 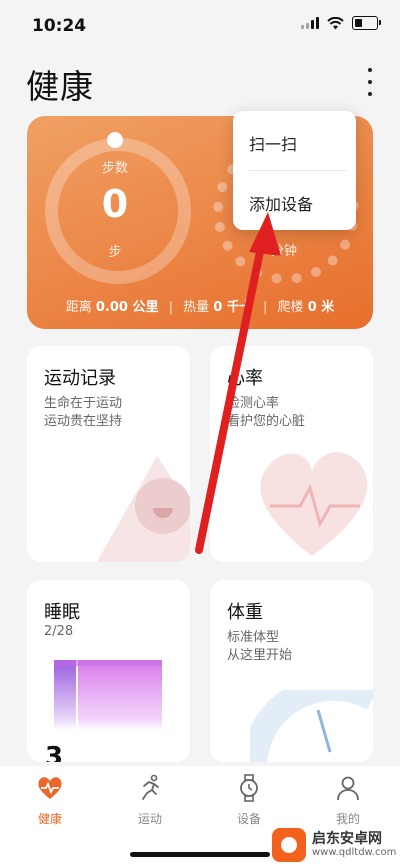 I want to click on tab-devices: 设备, so click(x=249, y=800).